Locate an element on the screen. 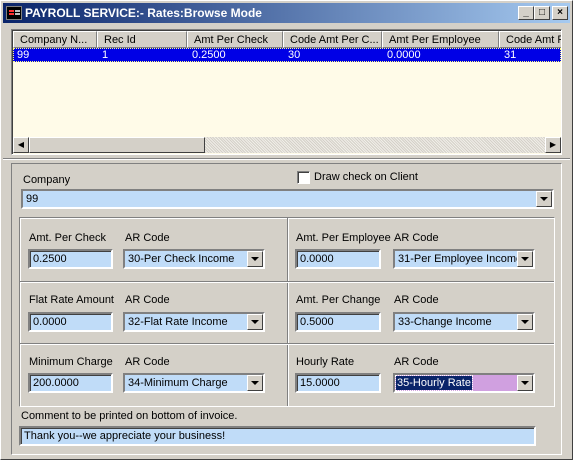  column-header-code-amt-per-employee: Code Amt P is located at coordinates (530, 39).